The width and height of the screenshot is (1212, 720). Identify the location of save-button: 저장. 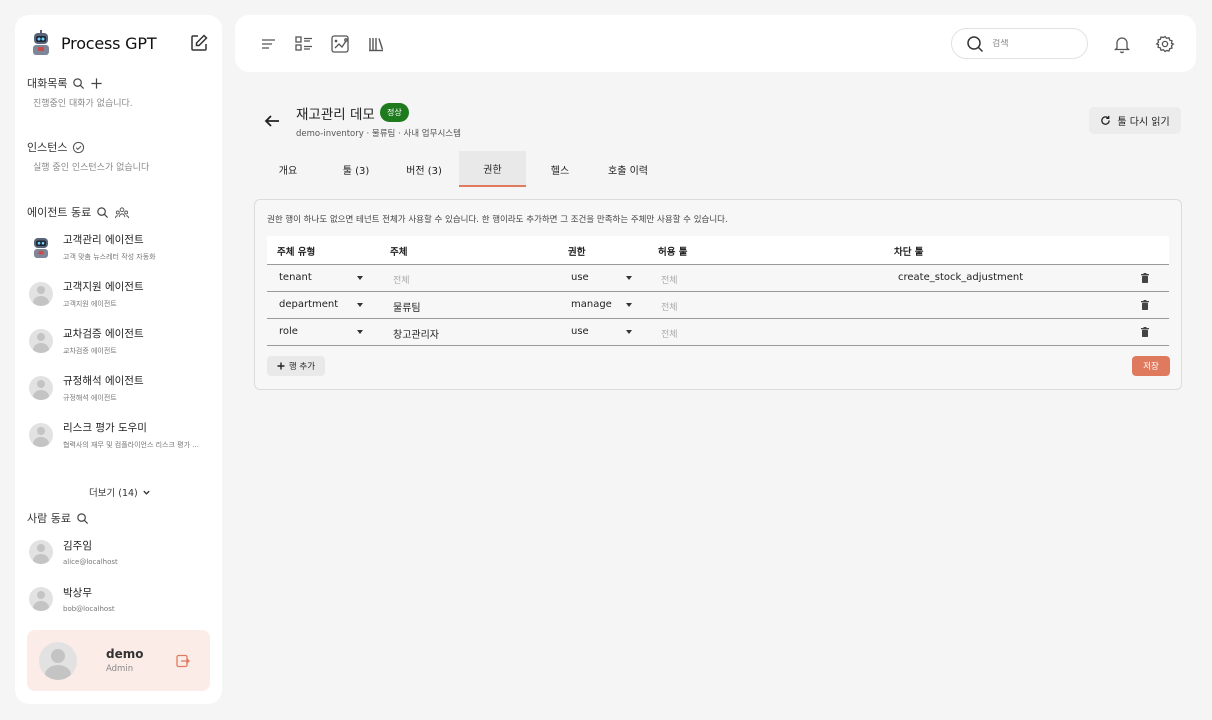
(1151, 366).